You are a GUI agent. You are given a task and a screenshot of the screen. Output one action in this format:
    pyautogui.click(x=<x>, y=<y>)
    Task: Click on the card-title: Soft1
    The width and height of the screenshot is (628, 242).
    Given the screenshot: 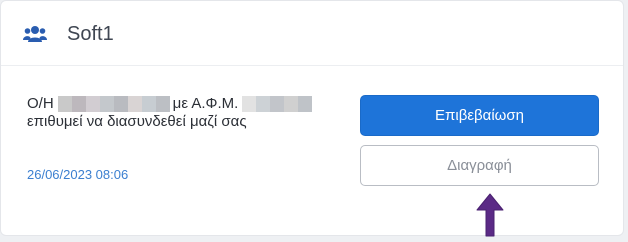 What is the action you would take?
    pyautogui.click(x=90, y=33)
    